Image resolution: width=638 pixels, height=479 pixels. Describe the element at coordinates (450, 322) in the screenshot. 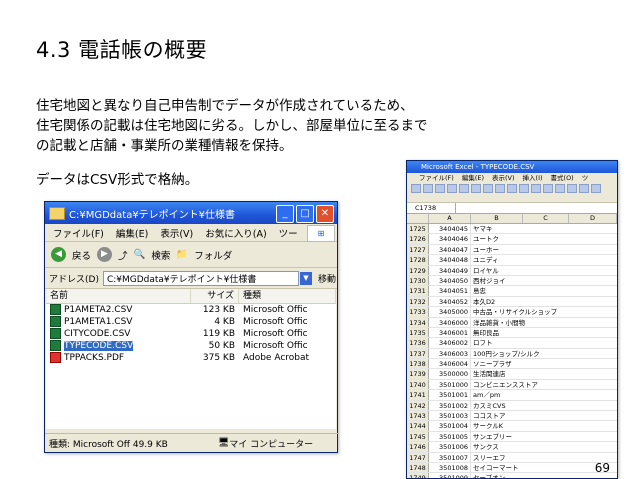

I see `cell-code: 3406000` at that location.